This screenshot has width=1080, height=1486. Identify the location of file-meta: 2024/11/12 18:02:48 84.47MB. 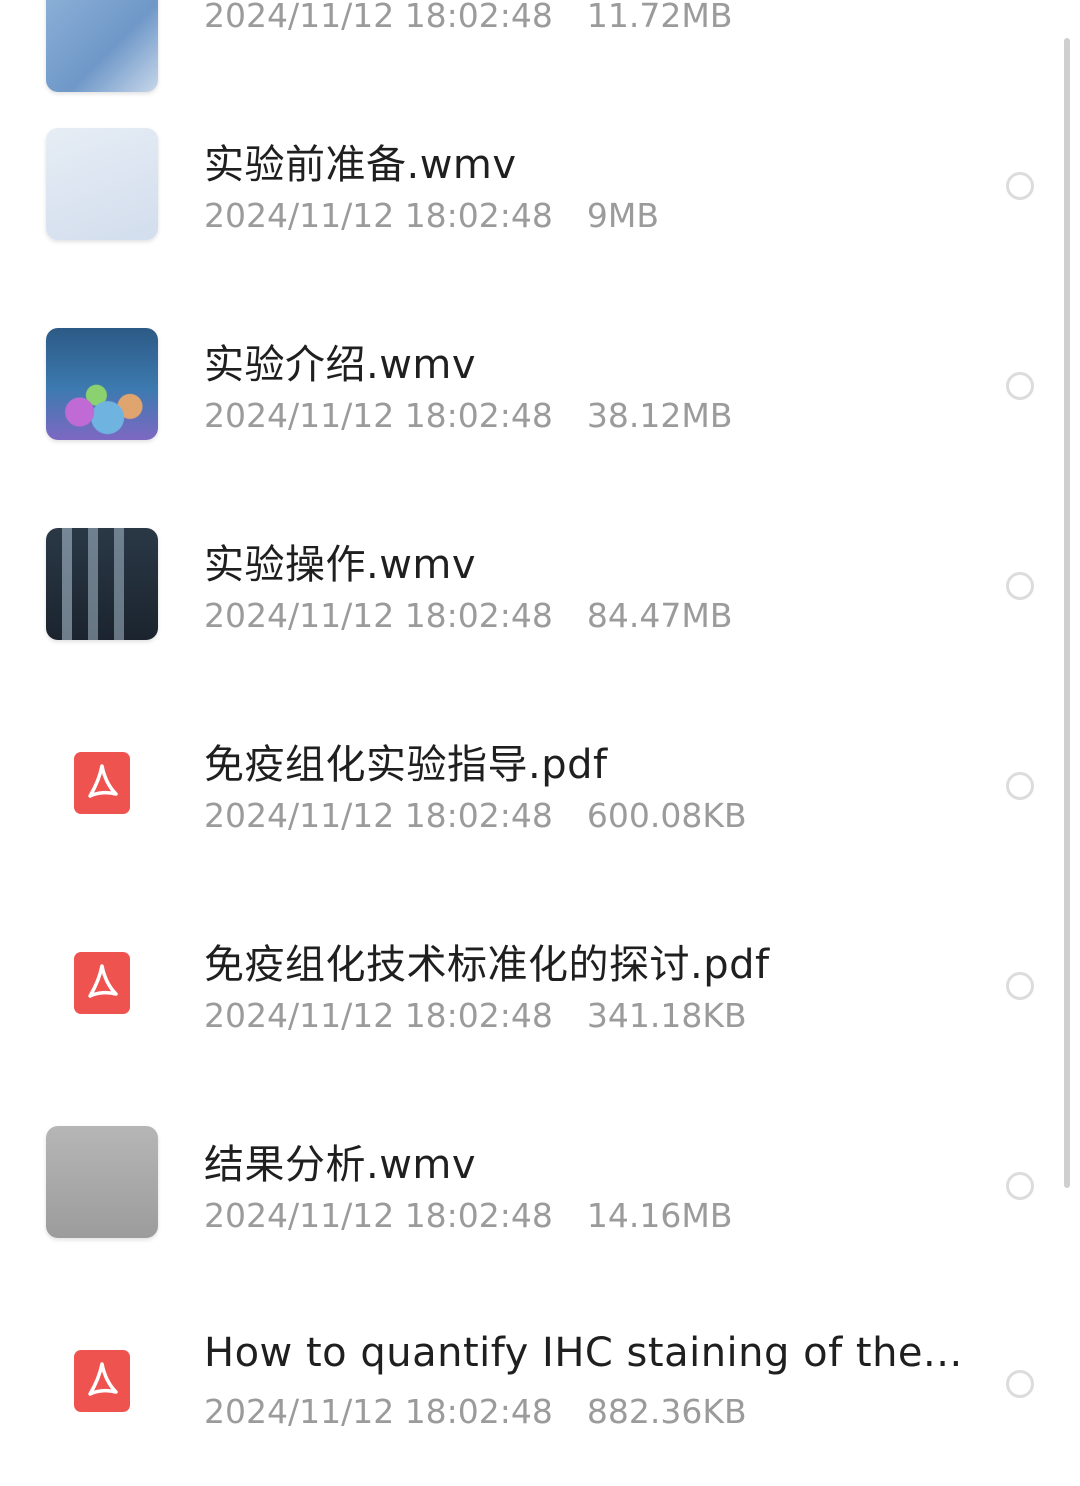
(468, 615).